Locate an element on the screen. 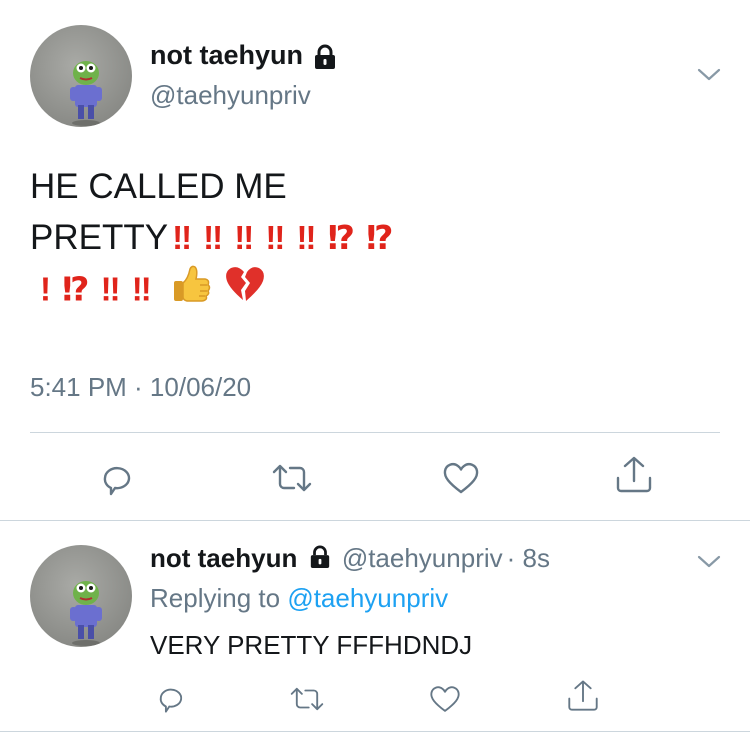 Image resolution: width=750 pixels, height=733 pixels. tweet-text-line-1: HE CALLED ME is located at coordinates (158, 186).